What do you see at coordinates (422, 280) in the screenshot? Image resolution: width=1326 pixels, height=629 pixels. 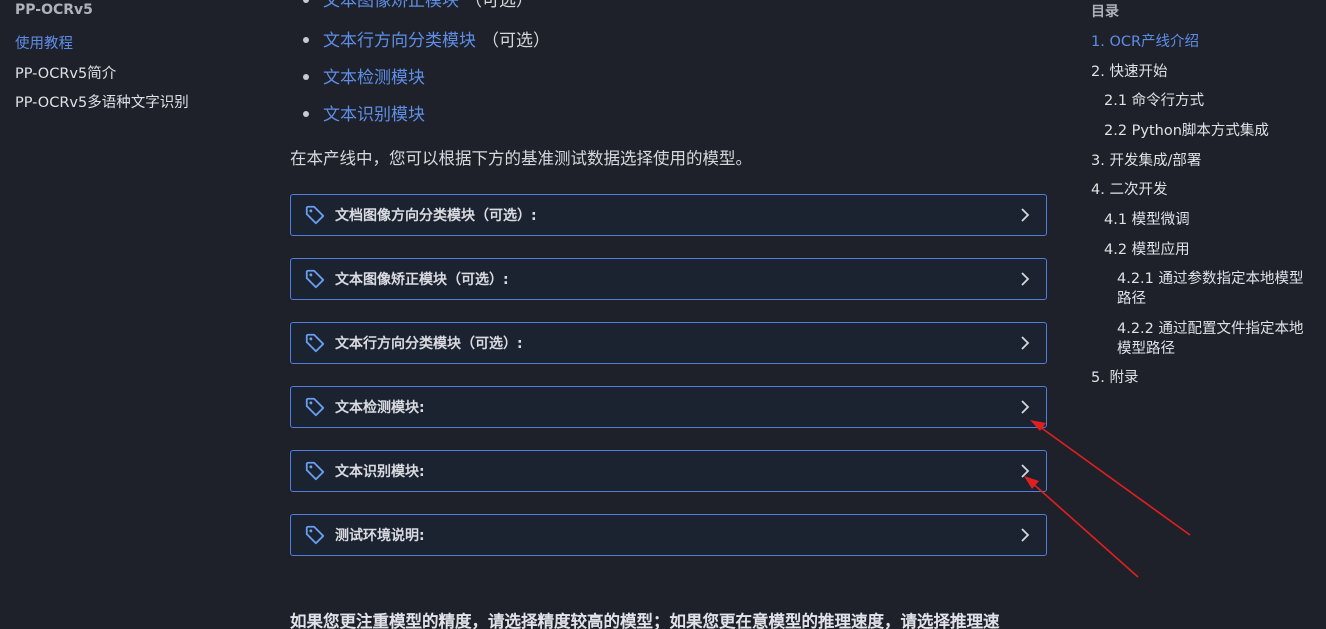 I see `accordion-label: 文本图像矫正模块（可选）:` at bounding box center [422, 280].